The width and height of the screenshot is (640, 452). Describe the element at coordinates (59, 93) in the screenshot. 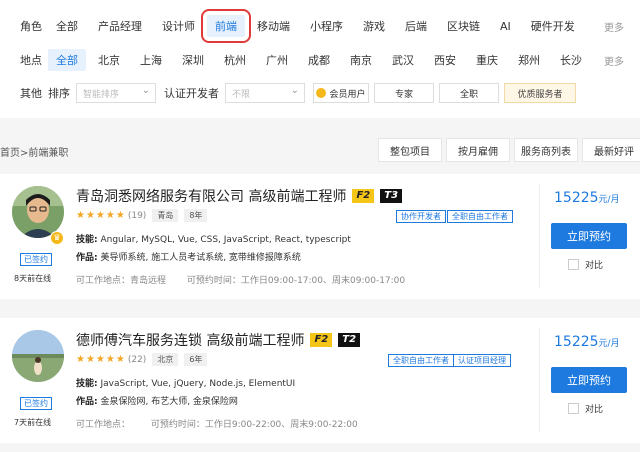

I see `sort-label: 排序` at that location.